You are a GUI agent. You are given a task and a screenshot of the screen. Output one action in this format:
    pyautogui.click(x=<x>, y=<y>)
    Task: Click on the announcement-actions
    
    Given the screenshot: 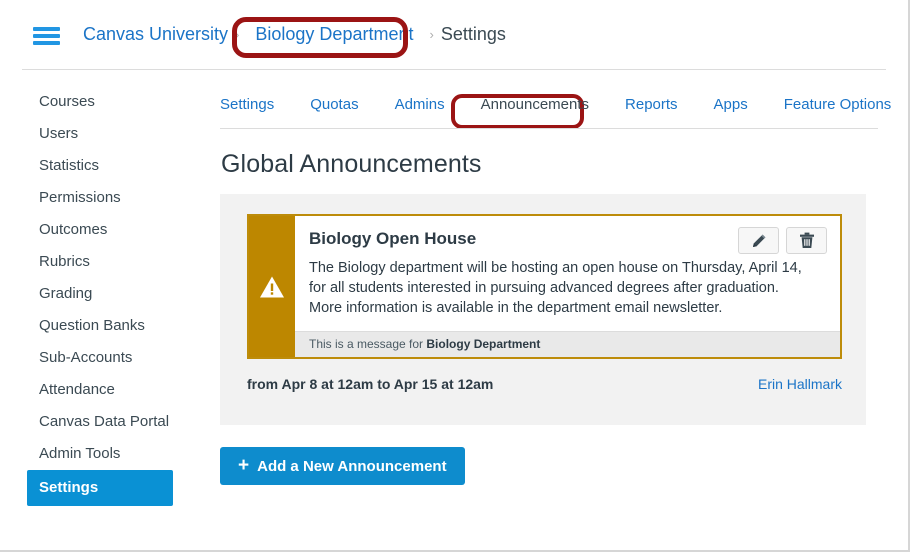 What is the action you would take?
    pyautogui.click(x=782, y=240)
    